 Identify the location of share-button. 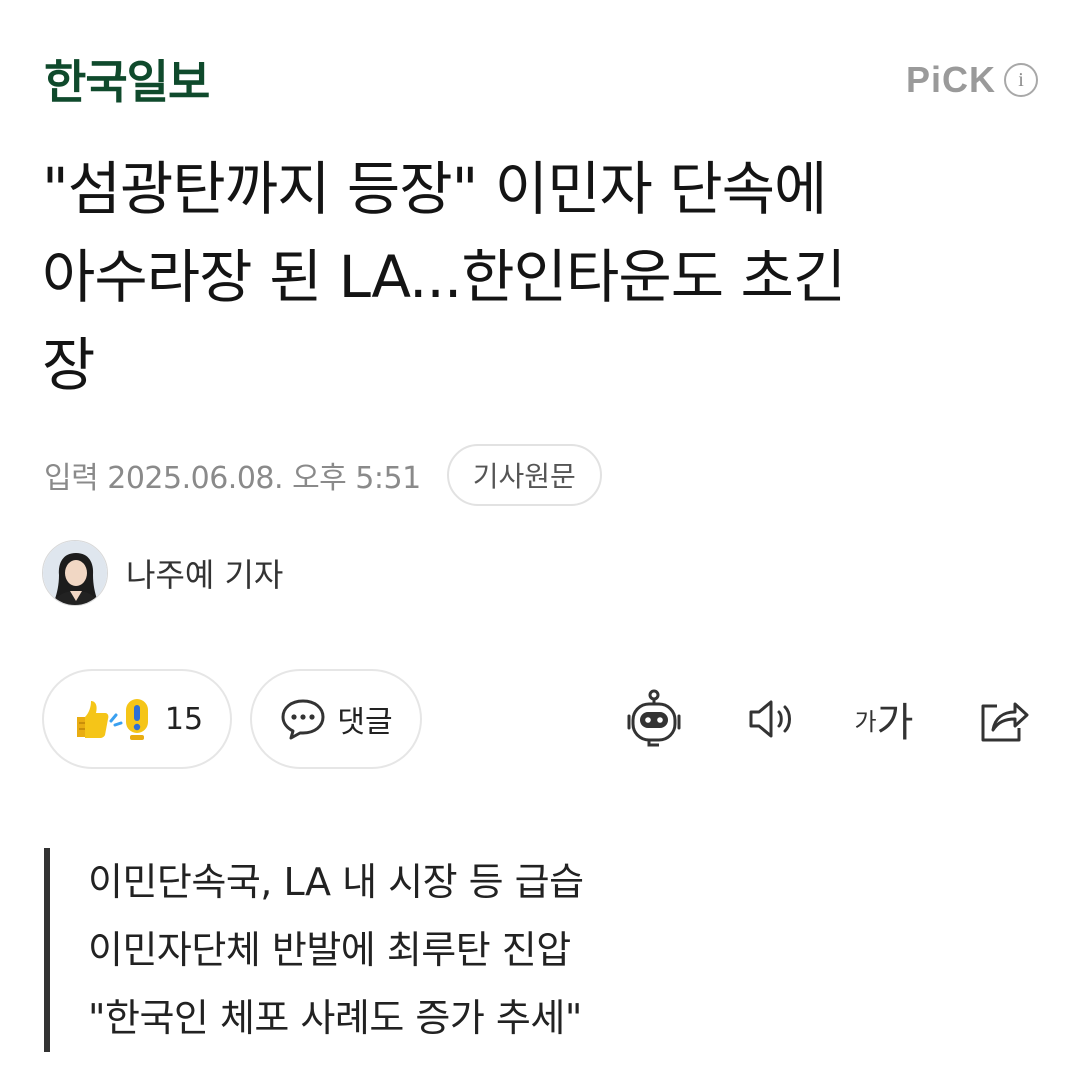
(1004, 719).